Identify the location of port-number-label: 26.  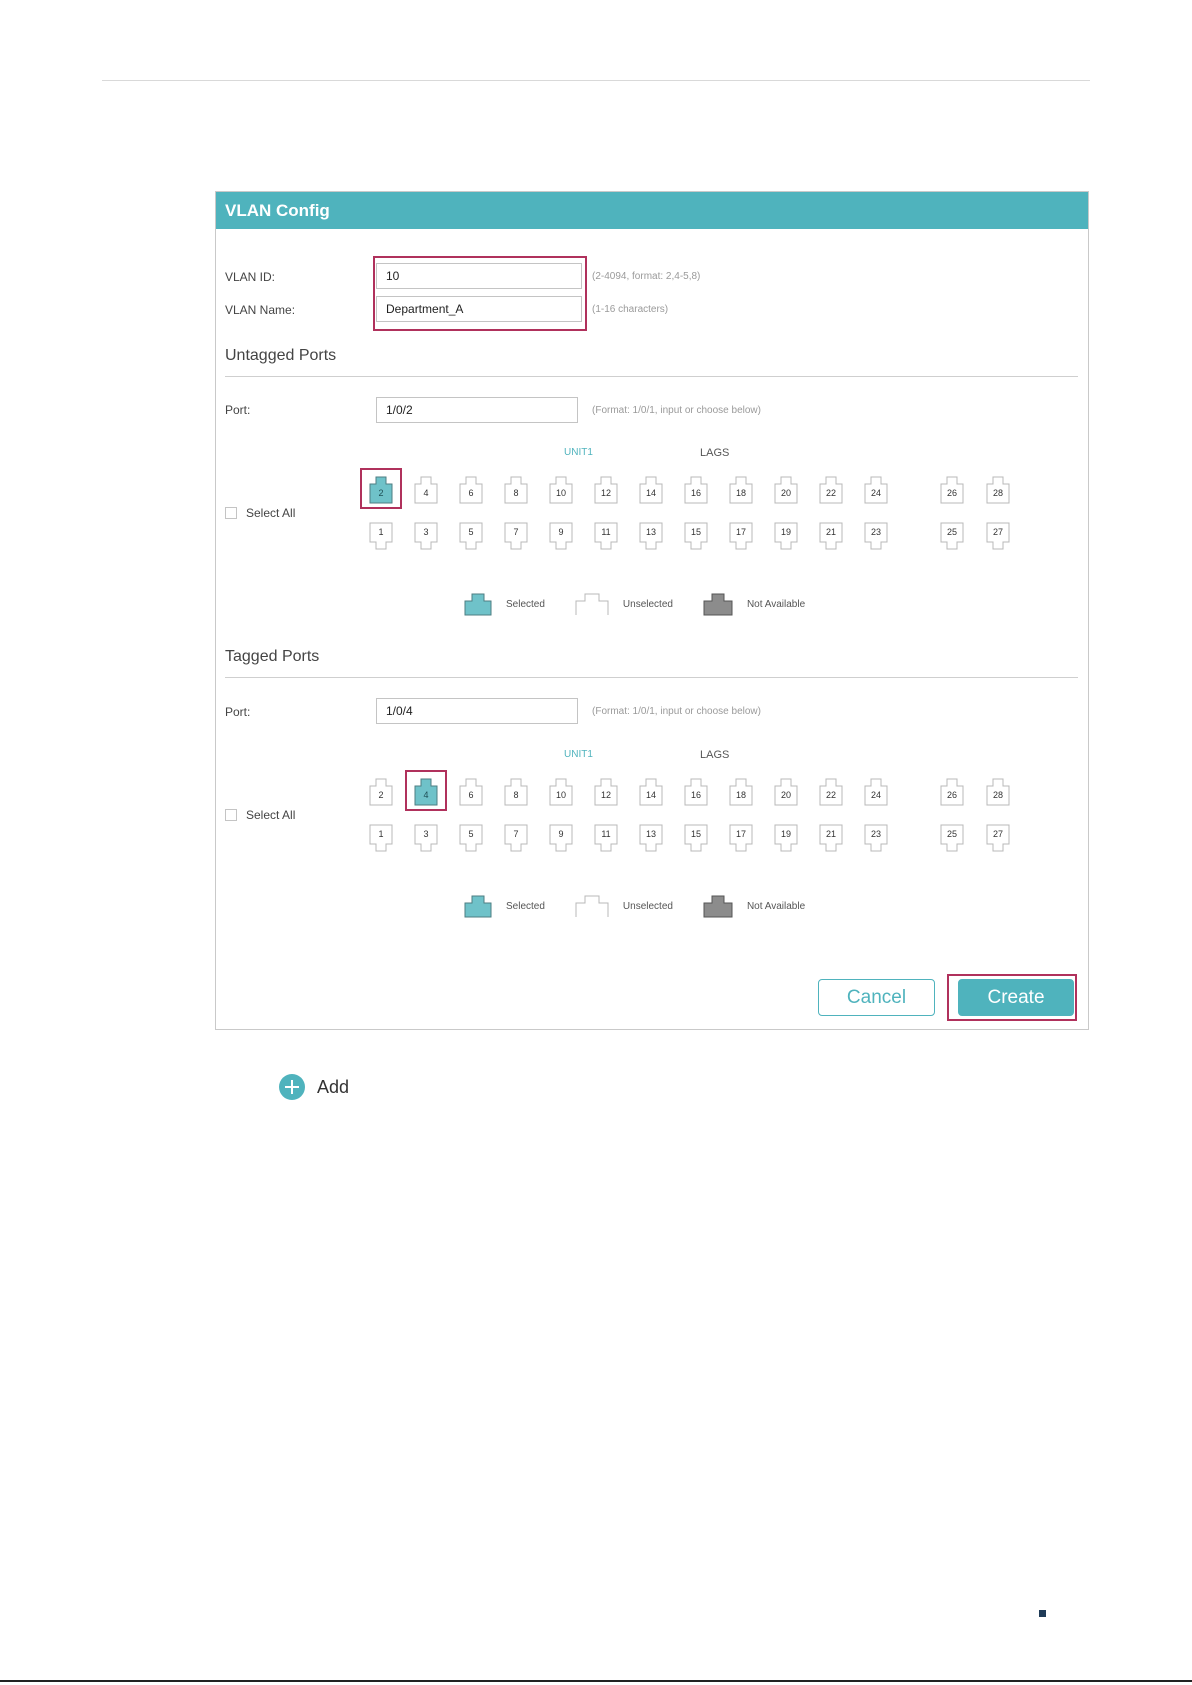
(951, 795).